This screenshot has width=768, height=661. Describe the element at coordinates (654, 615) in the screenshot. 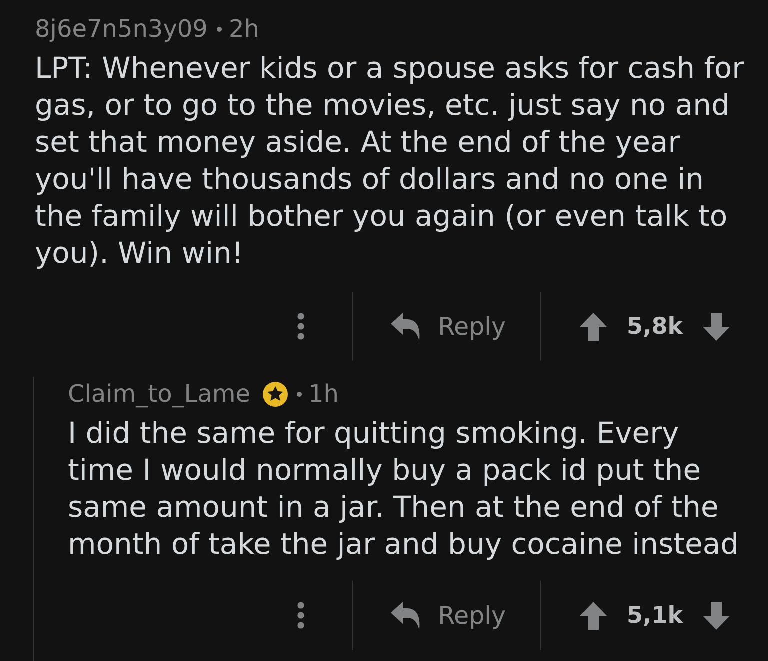

I see `vote-score: 5,1k` at that location.